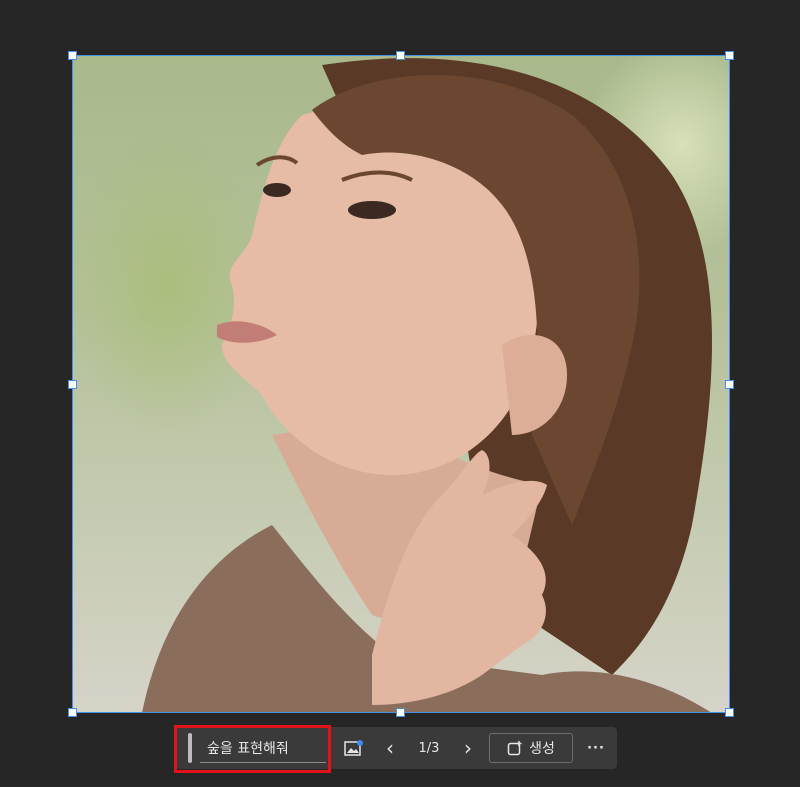  I want to click on generate-icon, so click(514, 748).